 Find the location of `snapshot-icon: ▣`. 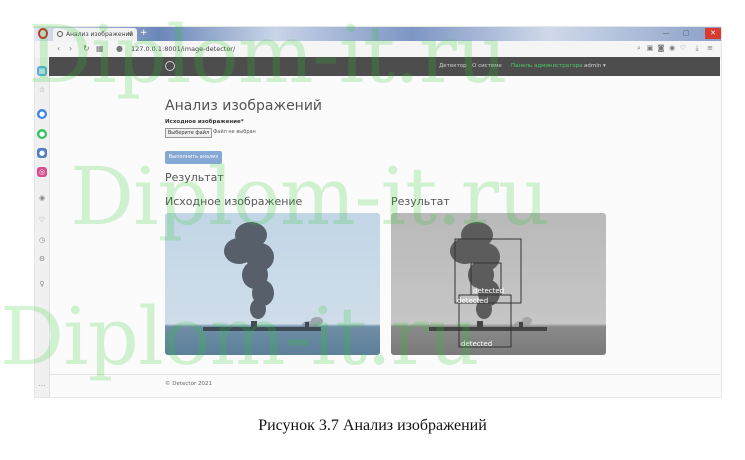

snapshot-icon: ▣ is located at coordinates (650, 48).